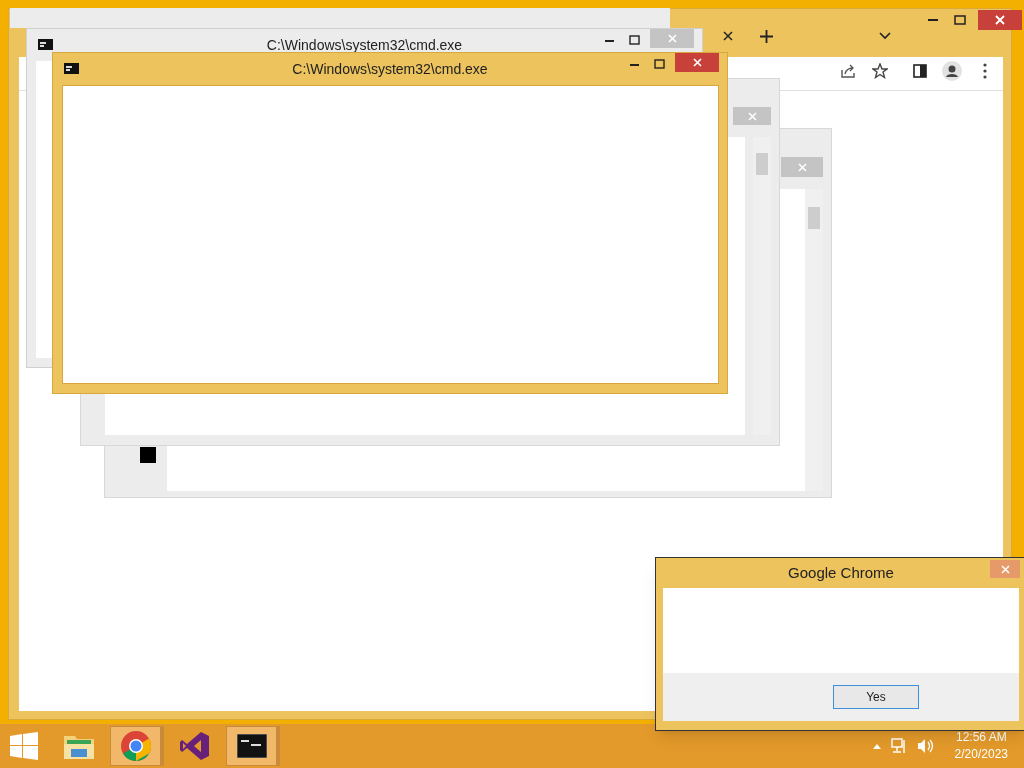  What do you see at coordinates (981, 754) in the screenshot?
I see `clock-date: 2/20/2023` at bounding box center [981, 754].